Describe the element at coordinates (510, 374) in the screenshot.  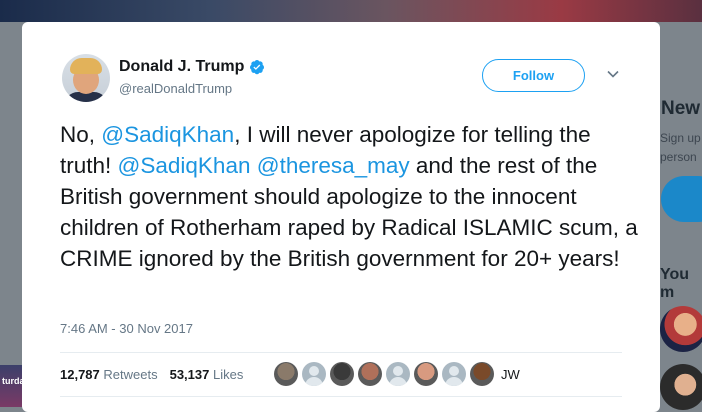
I see `likers-more-initials: JW` at that location.